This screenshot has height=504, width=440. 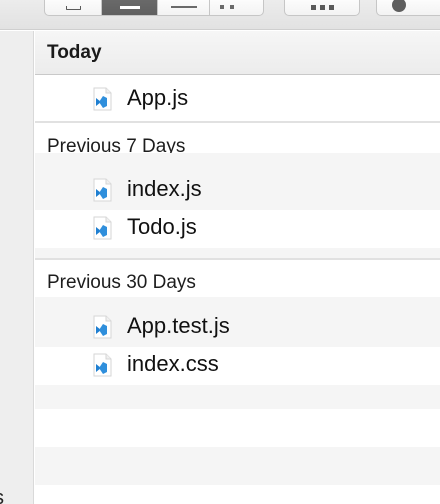 I want to click on list-item: index.css, so click(x=237, y=366).